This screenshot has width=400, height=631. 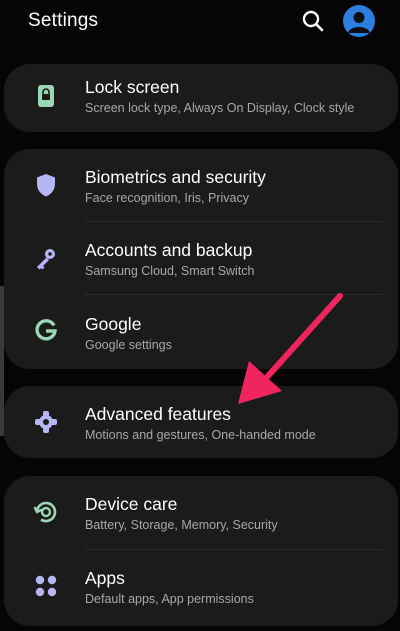 What do you see at coordinates (170, 271) in the screenshot?
I see `settings-item-subtitle: Samsung Cloud, Smart Switch` at bounding box center [170, 271].